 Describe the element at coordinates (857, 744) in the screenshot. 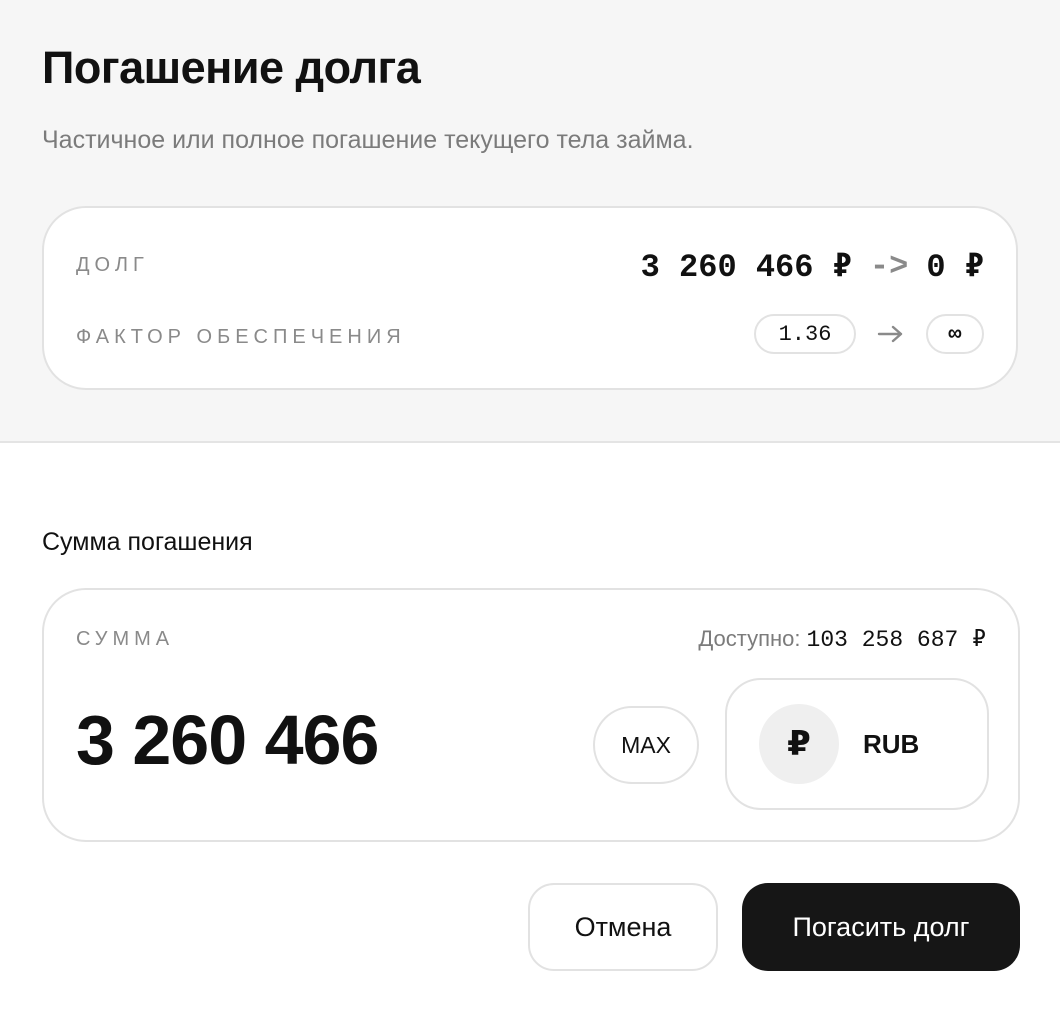

I see `currency-selector: ₽ RUB` at that location.